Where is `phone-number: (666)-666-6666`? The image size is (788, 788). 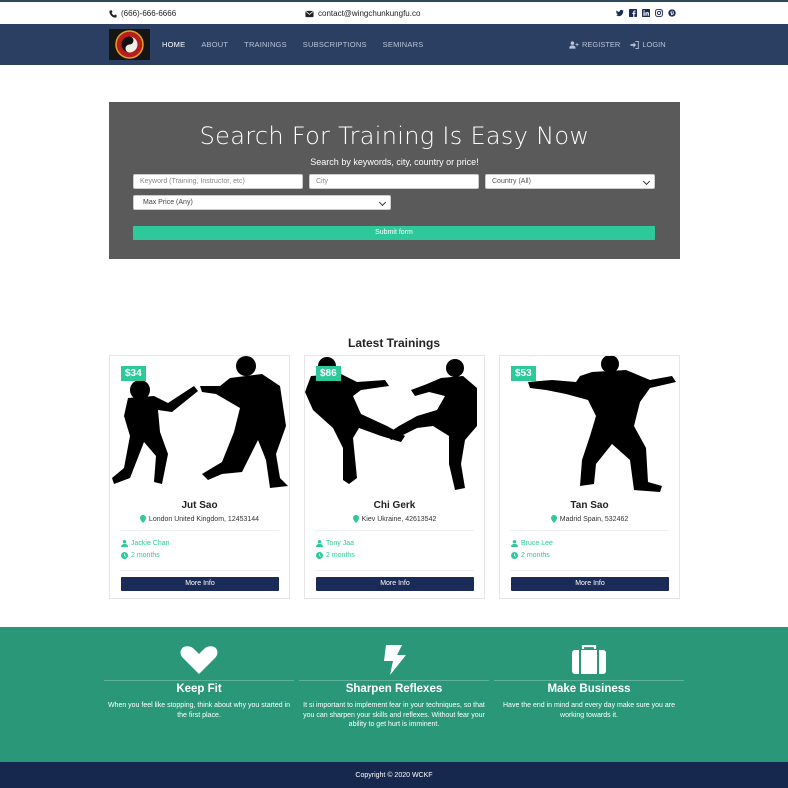 phone-number: (666)-666-6666 is located at coordinates (149, 13).